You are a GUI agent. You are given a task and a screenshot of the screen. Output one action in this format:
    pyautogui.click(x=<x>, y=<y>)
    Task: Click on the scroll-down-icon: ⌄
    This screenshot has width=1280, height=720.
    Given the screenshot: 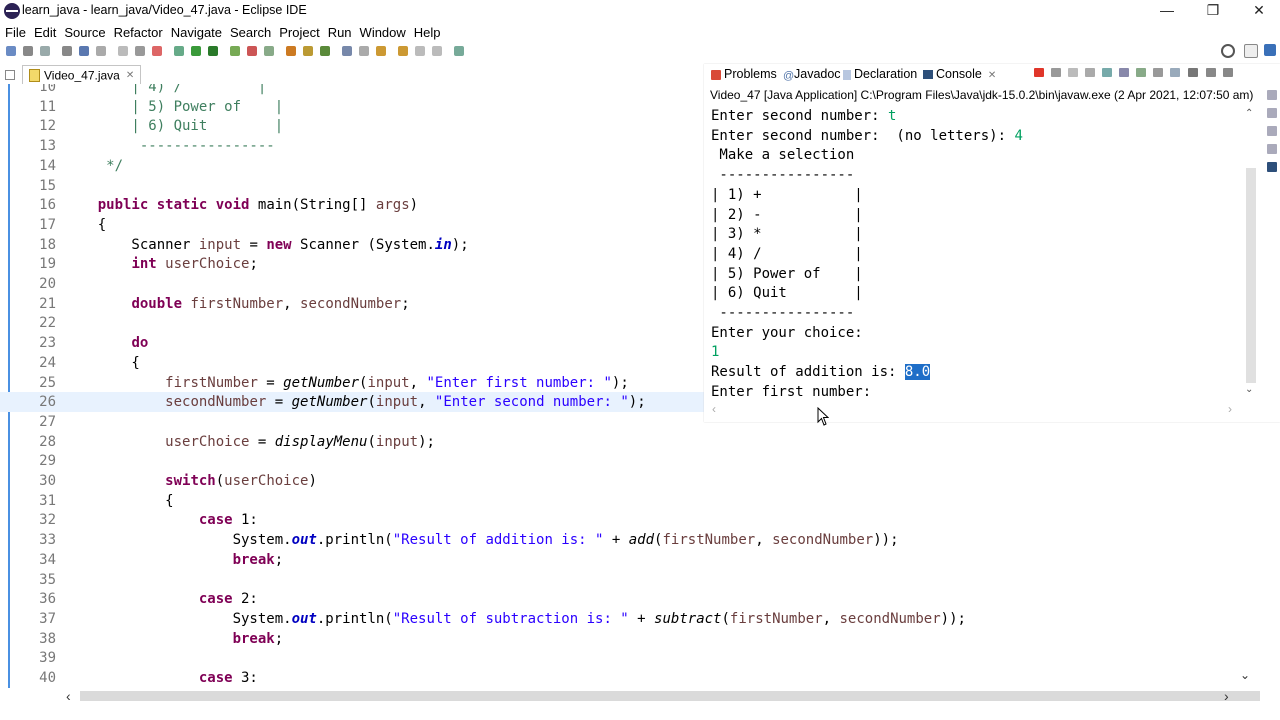 What is the action you would take?
    pyautogui.click(x=1249, y=389)
    